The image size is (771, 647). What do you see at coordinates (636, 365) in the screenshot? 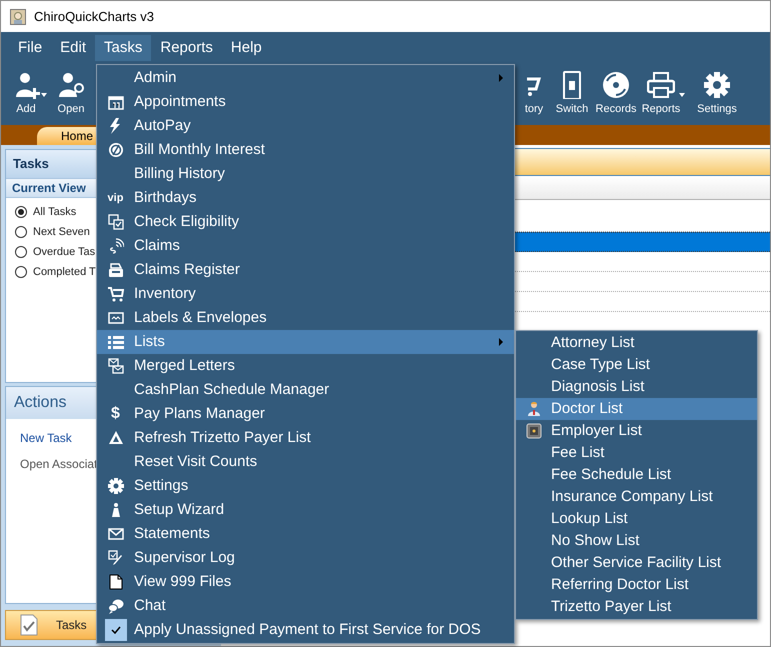
I see `menu-item: Case Type List` at bounding box center [636, 365].